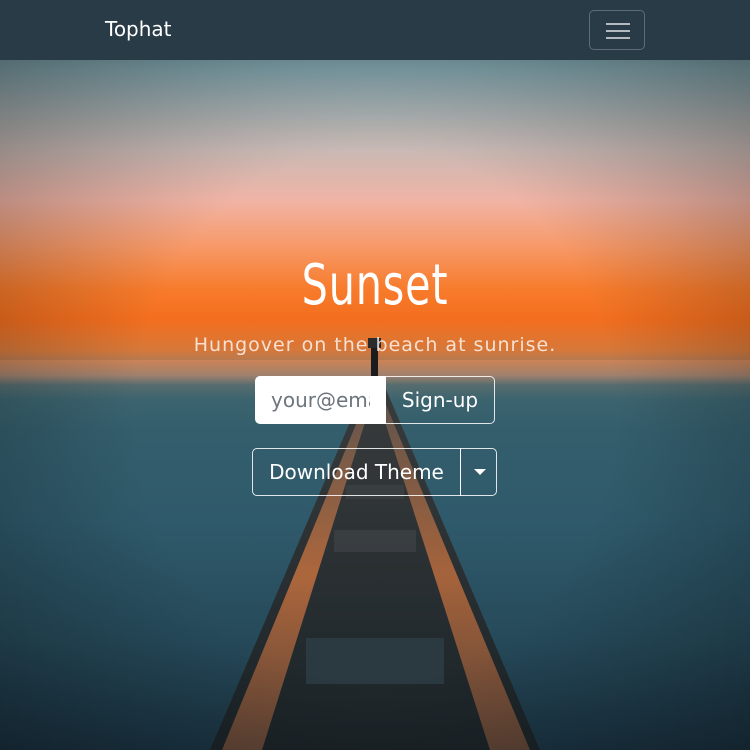 This screenshot has width=750, height=750. I want to click on navbar: Tophat, so click(375, 30).